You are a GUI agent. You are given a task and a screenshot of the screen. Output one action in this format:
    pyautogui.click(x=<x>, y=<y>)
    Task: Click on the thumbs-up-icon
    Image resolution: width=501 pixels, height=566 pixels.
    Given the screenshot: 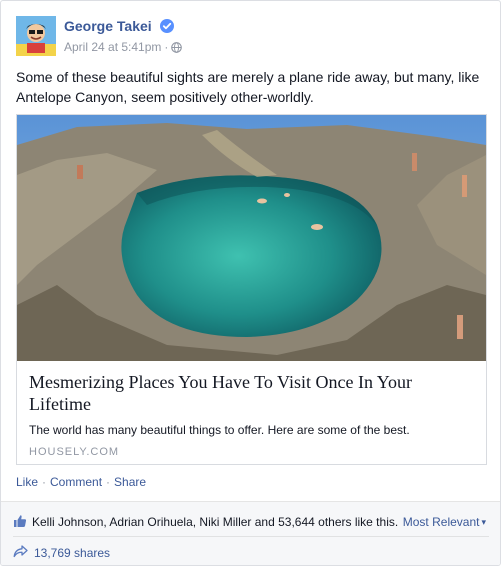 What is the action you would take?
    pyautogui.click(x=20, y=521)
    